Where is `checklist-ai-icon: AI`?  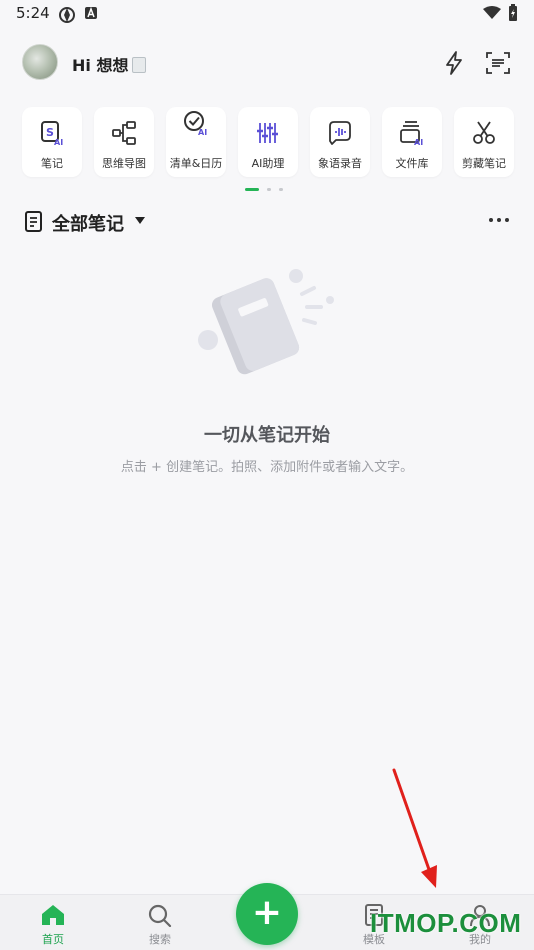 checklist-ai-icon: AI is located at coordinates (195, 124).